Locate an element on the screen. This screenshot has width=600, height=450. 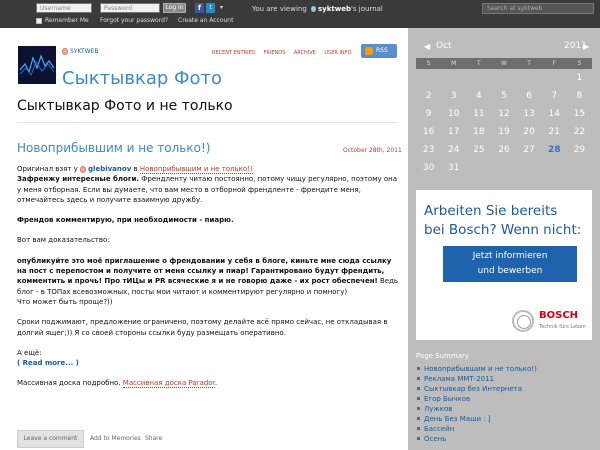
ad-apply-button: Jetzt informieren und bewerben is located at coordinates (510, 264).